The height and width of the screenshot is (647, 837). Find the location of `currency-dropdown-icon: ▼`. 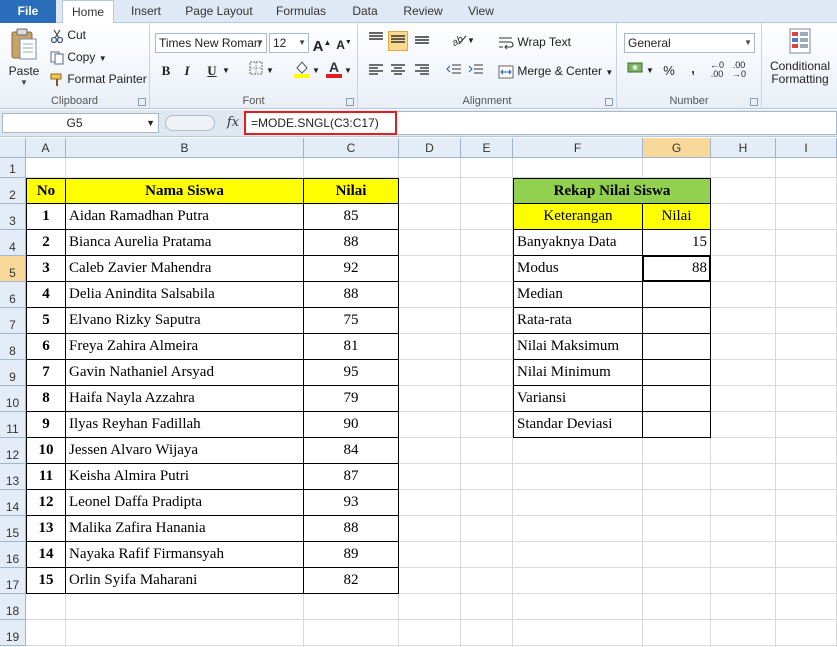

currency-dropdown-icon: ▼ is located at coordinates (650, 71).